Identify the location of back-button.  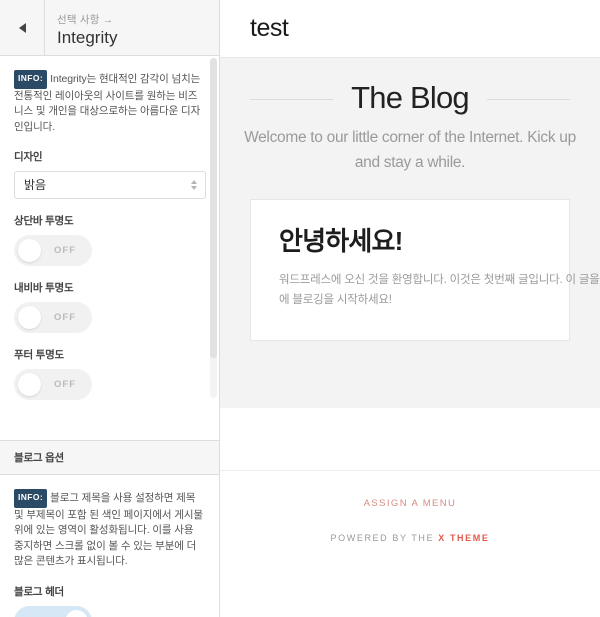
(22, 27).